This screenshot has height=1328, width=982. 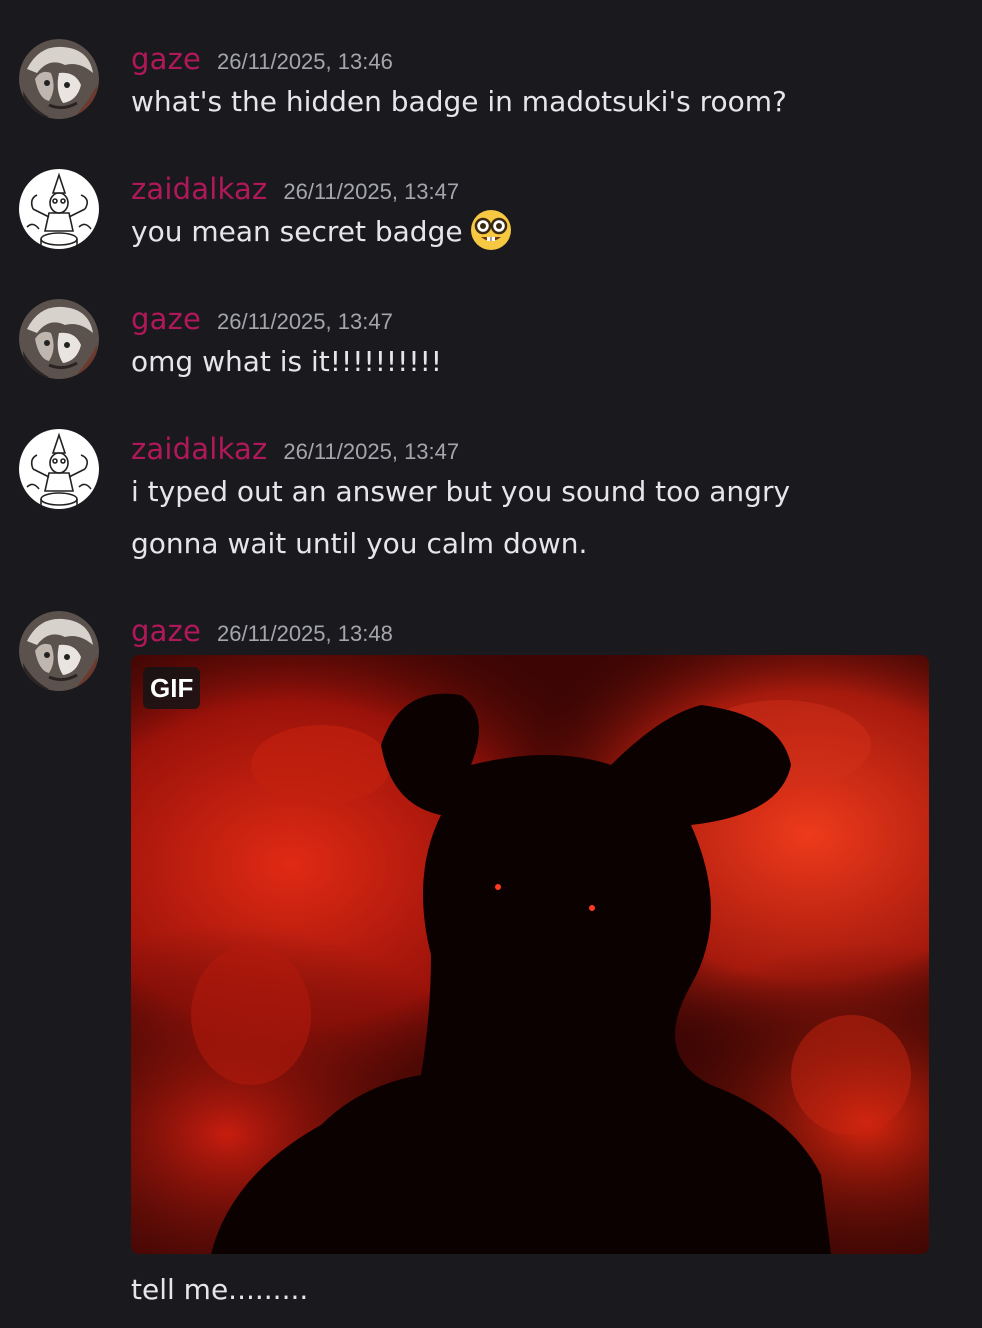 What do you see at coordinates (305, 62) in the screenshot?
I see `timestamp: 26/11/2025, 13:46` at bounding box center [305, 62].